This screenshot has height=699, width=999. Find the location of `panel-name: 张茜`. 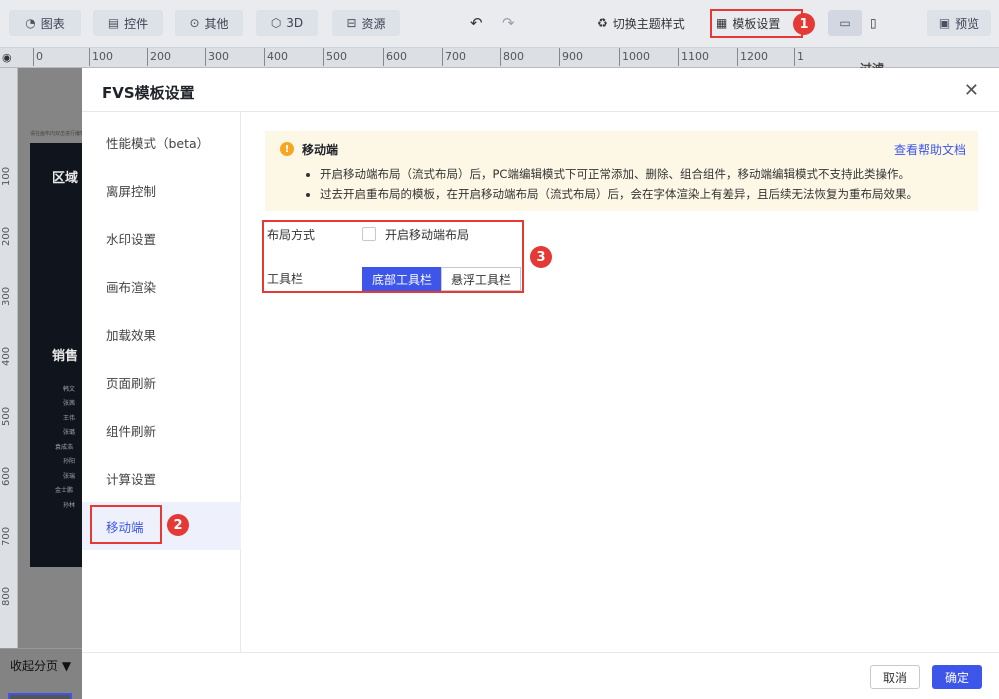

panel-name: 张茜 is located at coordinates (69, 403).